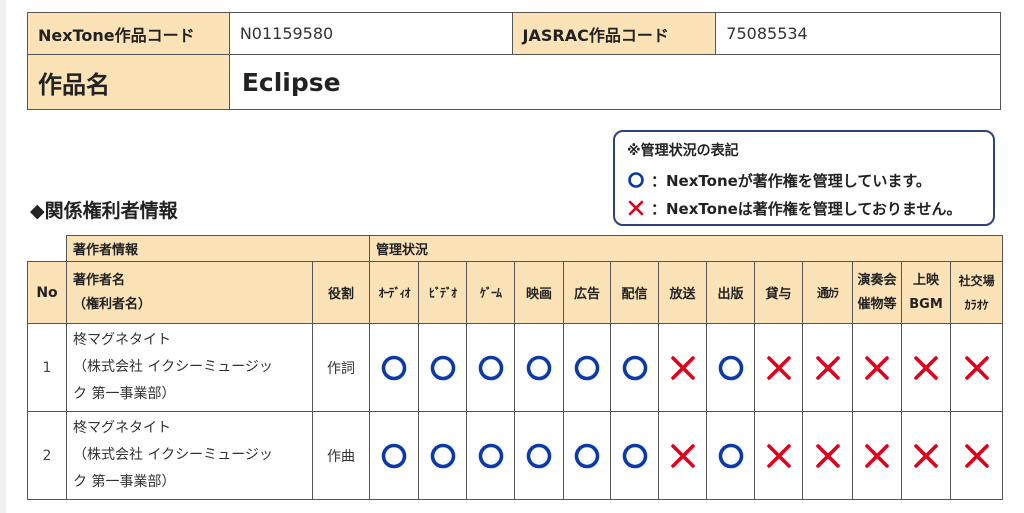 This screenshot has height=513, width=1024. I want to click on col-author-line2: （権利者名）, so click(112, 304).